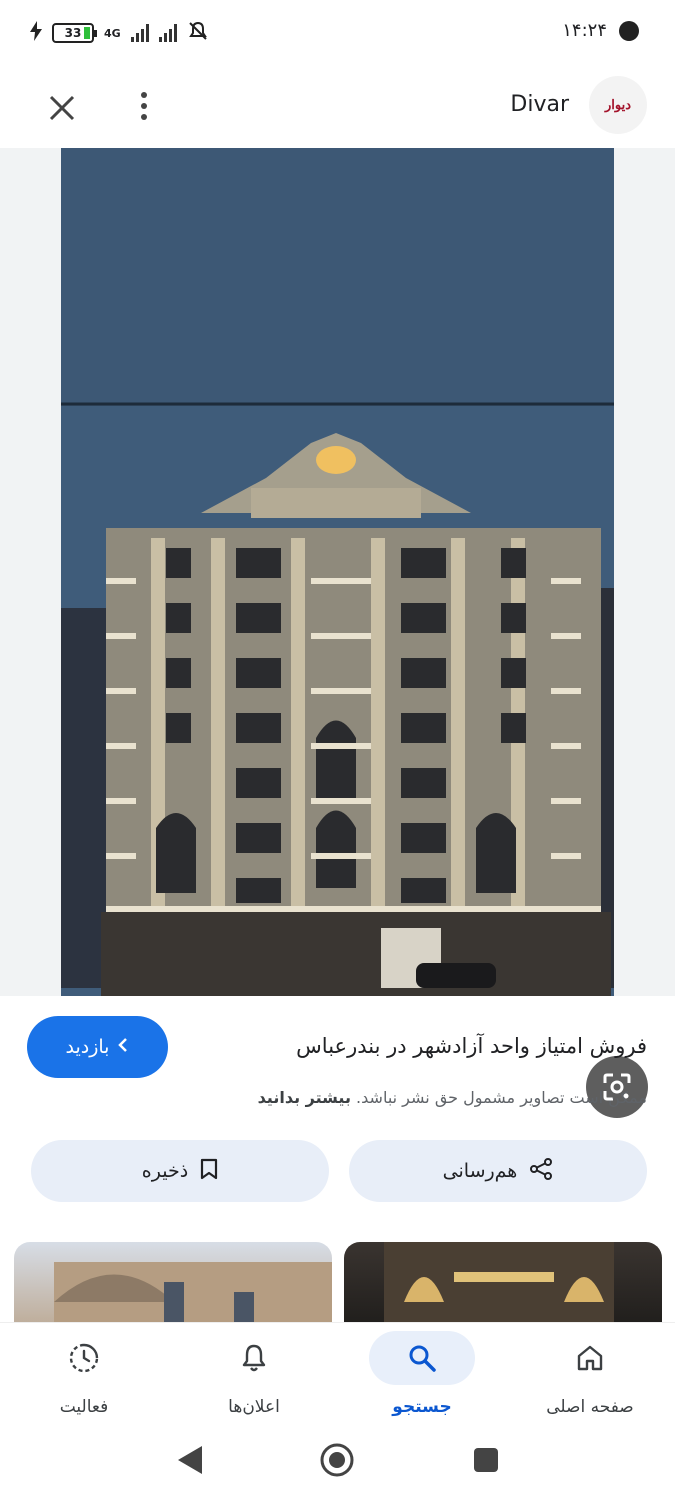 This screenshot has width=675, height=1500. I want to click on search-icon, so click(422, 1358).